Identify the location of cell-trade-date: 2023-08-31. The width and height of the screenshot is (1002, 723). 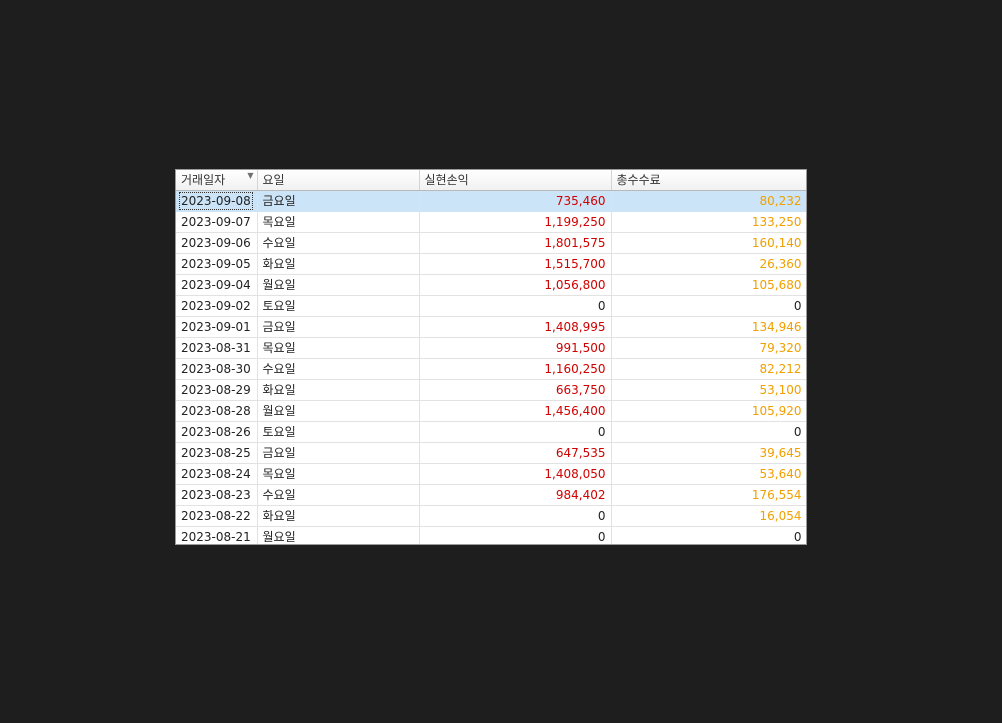
(217, 348).